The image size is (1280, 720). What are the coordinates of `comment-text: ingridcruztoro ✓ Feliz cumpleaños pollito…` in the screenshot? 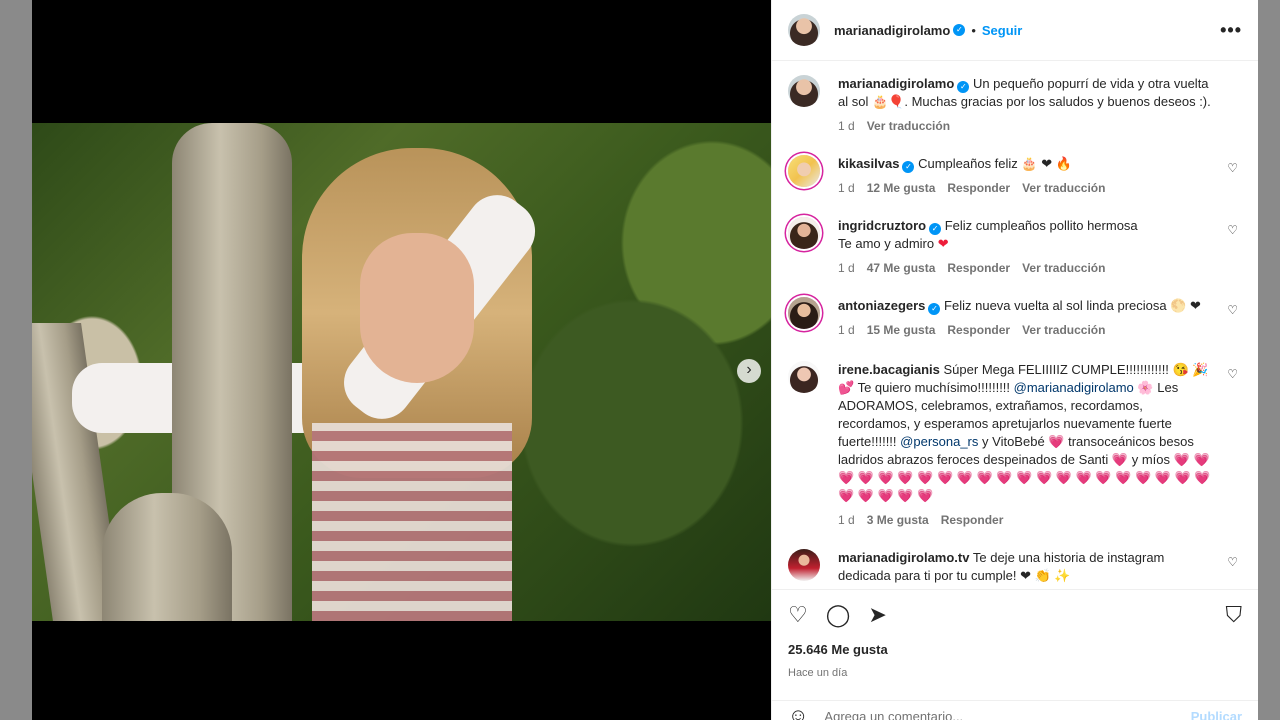 It's located at (988, 235).